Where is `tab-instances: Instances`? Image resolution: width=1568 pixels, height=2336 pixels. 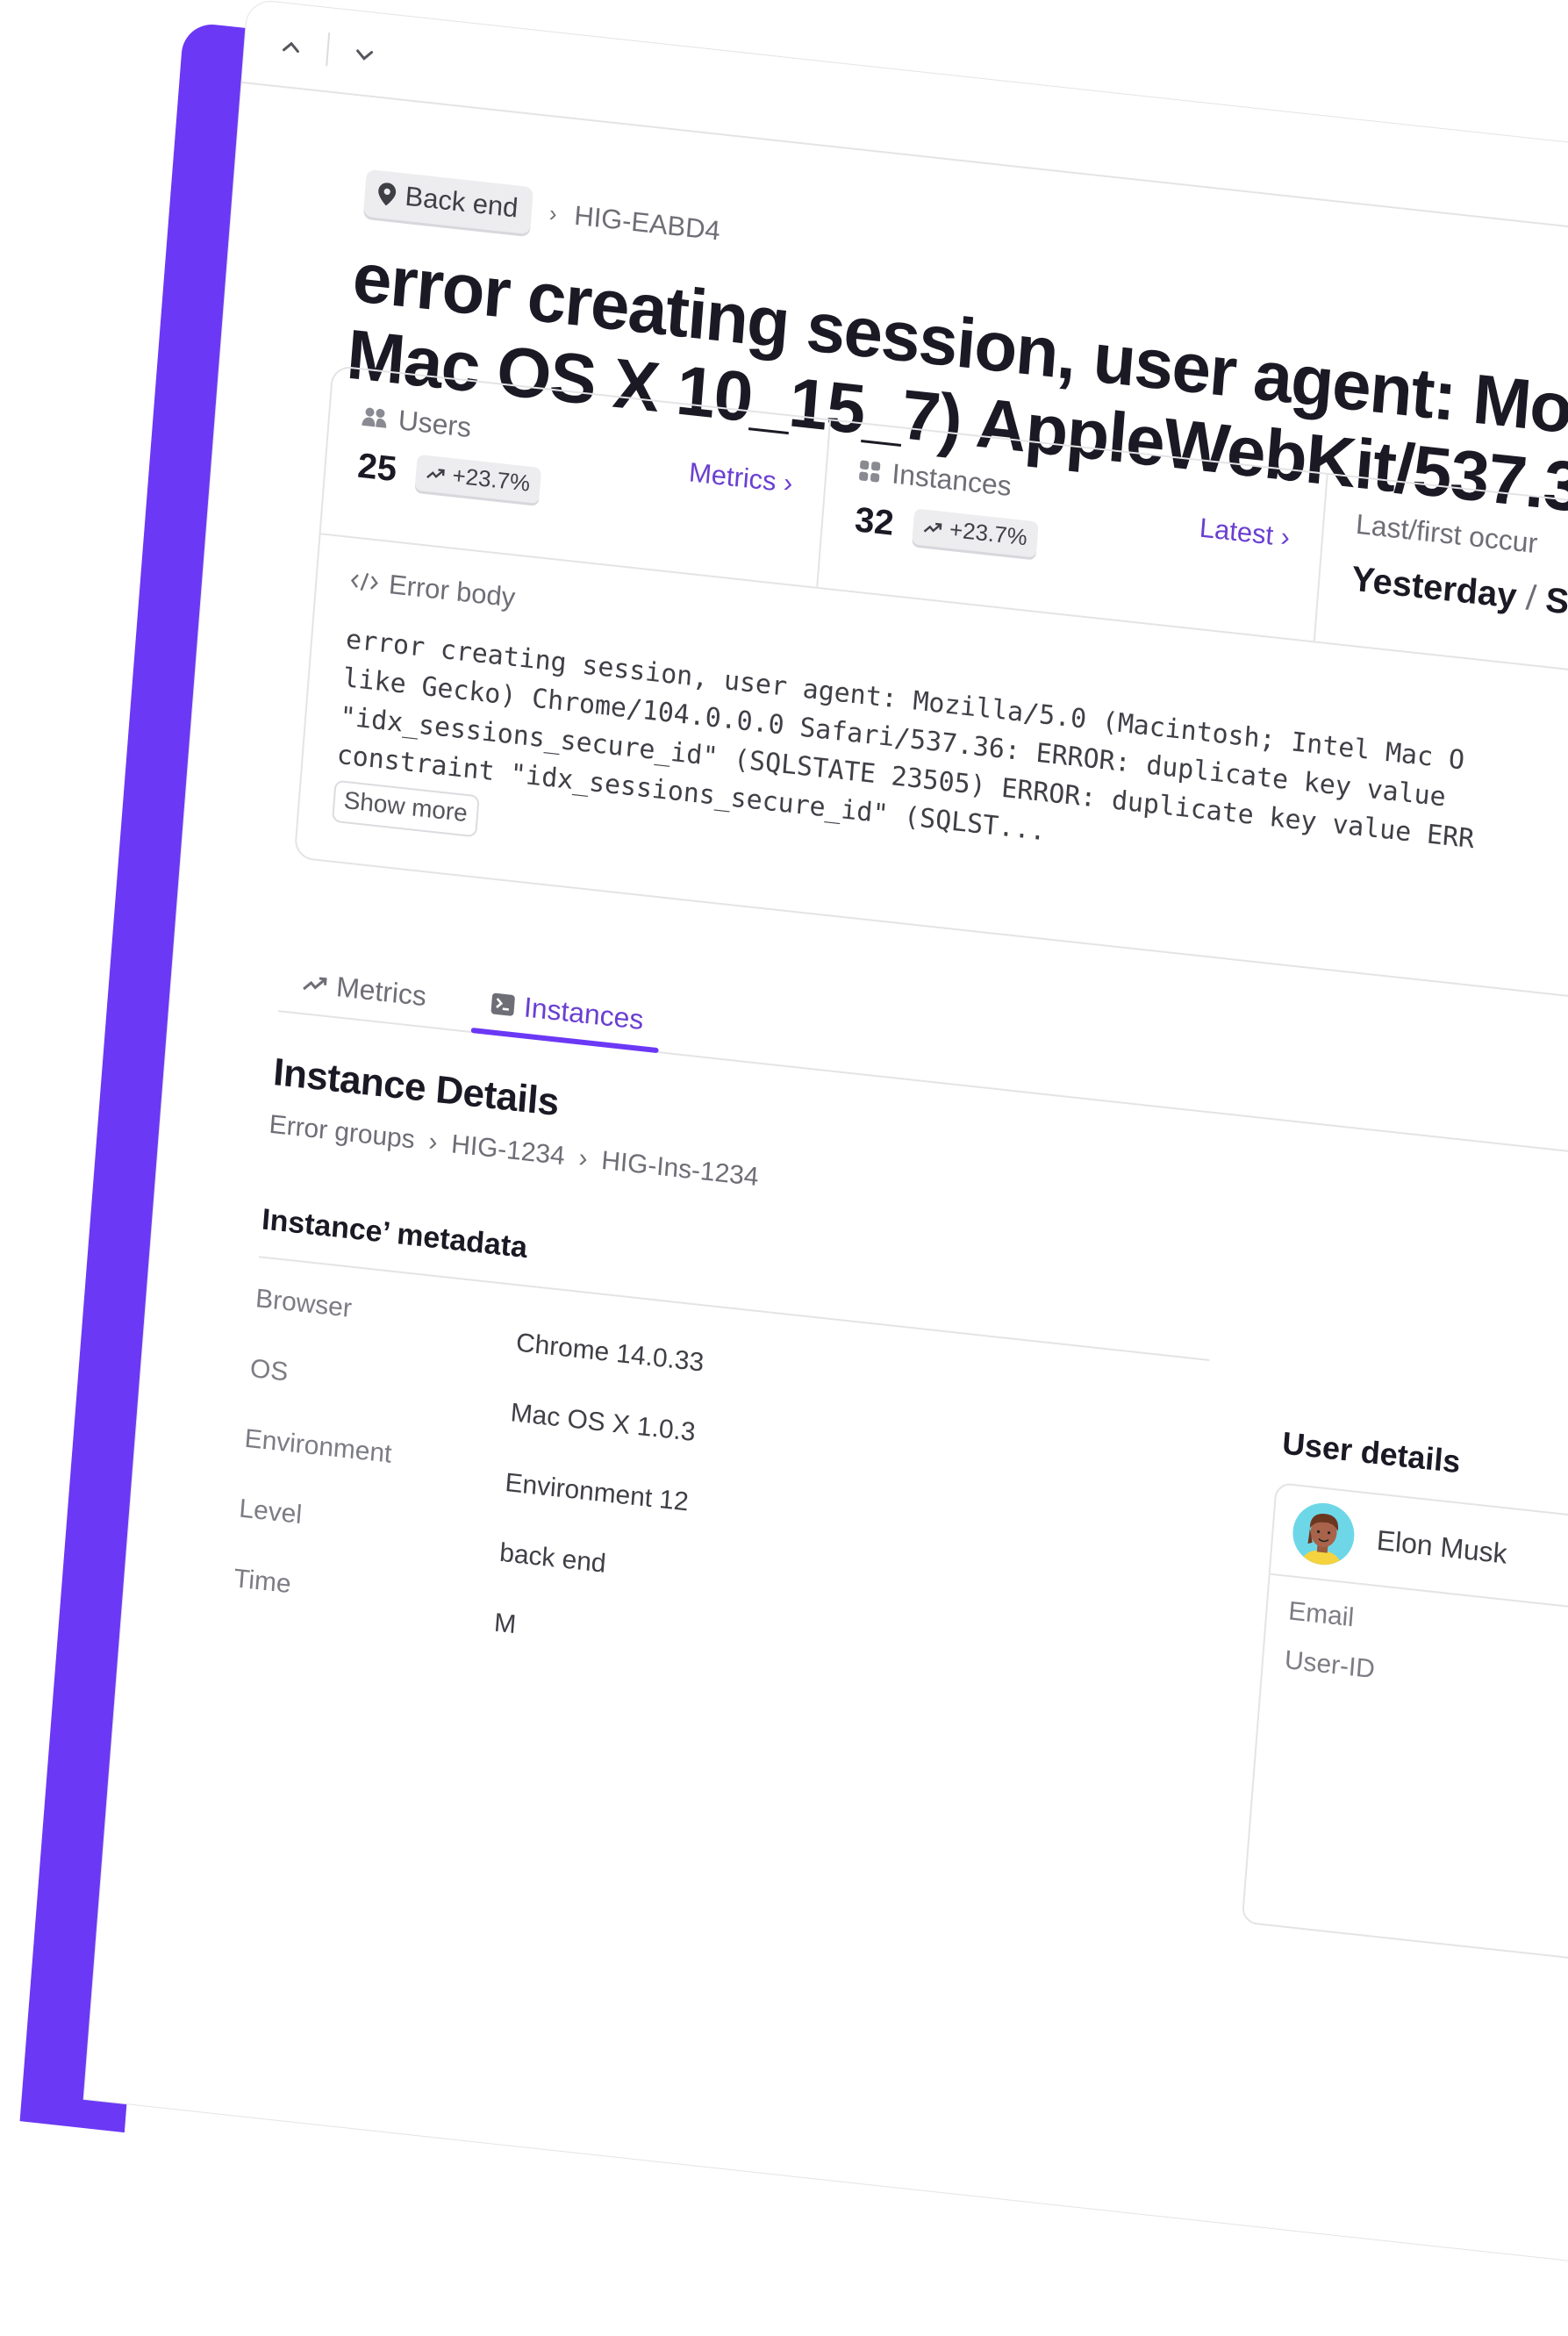
tab-instances: Instances is located at coordinates (567, 1011).